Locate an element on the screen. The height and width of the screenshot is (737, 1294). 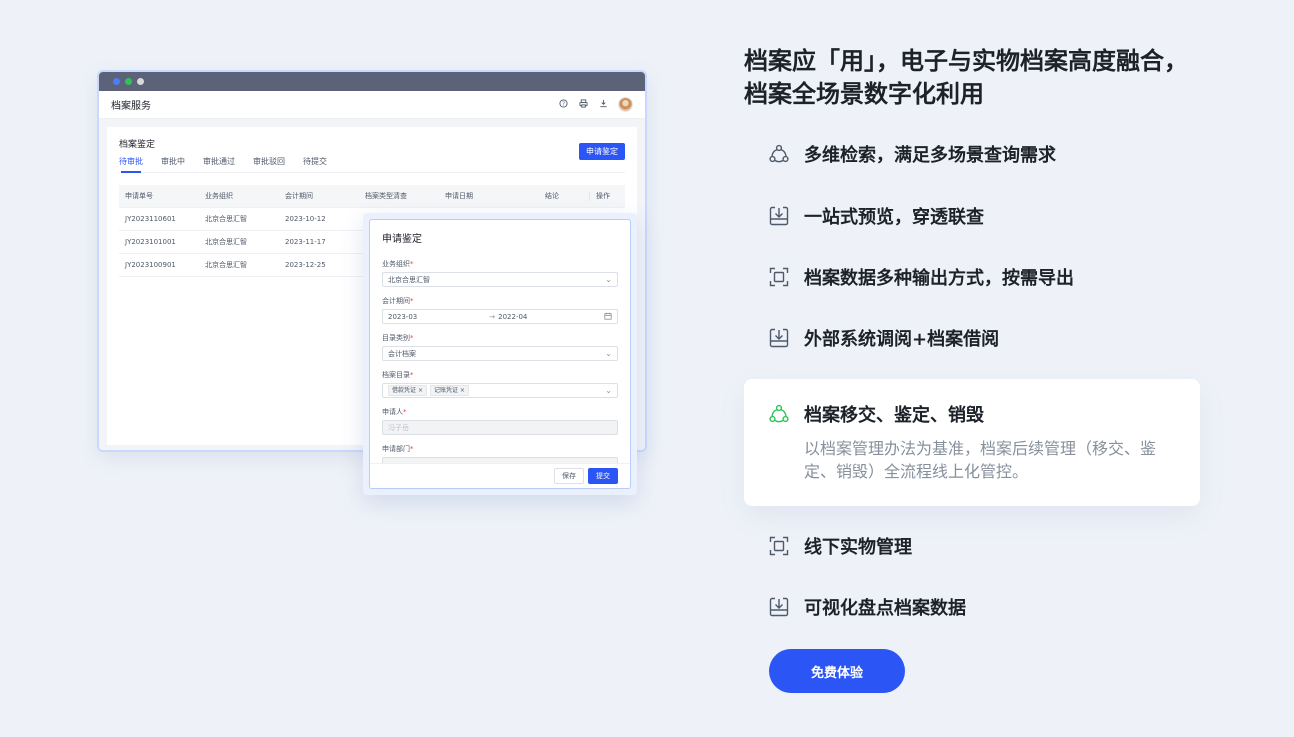
field-catalog: 档案目录* 借款凭证 × 记账凭证 × ⌄ is located at coordinates (500, 384).